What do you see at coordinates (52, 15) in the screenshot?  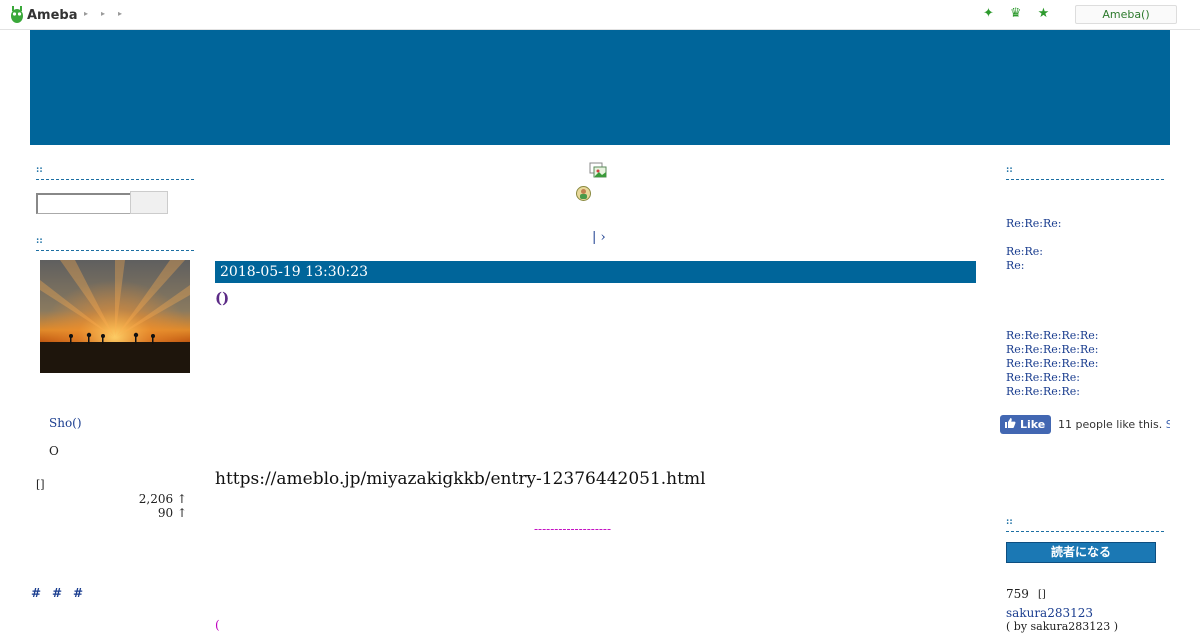 I see `logo-text: Ameba` at bounding box center [52, 15].